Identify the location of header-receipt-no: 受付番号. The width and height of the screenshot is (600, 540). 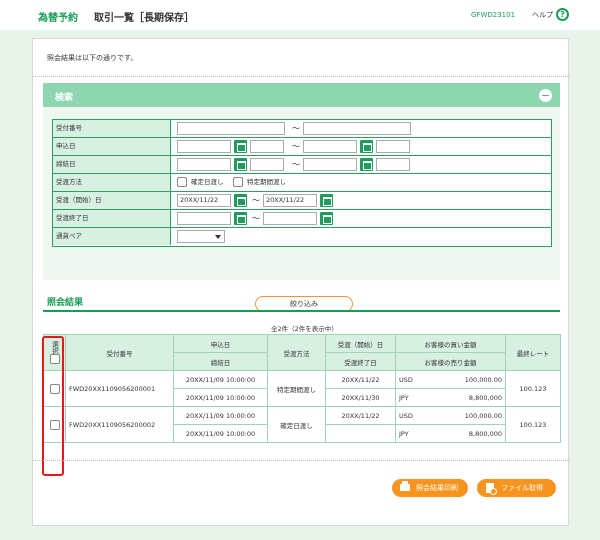
(119, 352).